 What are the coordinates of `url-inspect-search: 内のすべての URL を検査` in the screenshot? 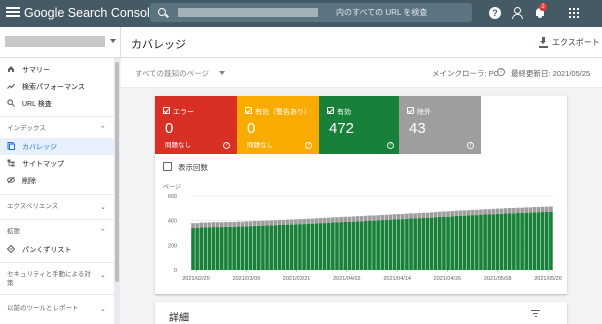 It's located at (311, 12).